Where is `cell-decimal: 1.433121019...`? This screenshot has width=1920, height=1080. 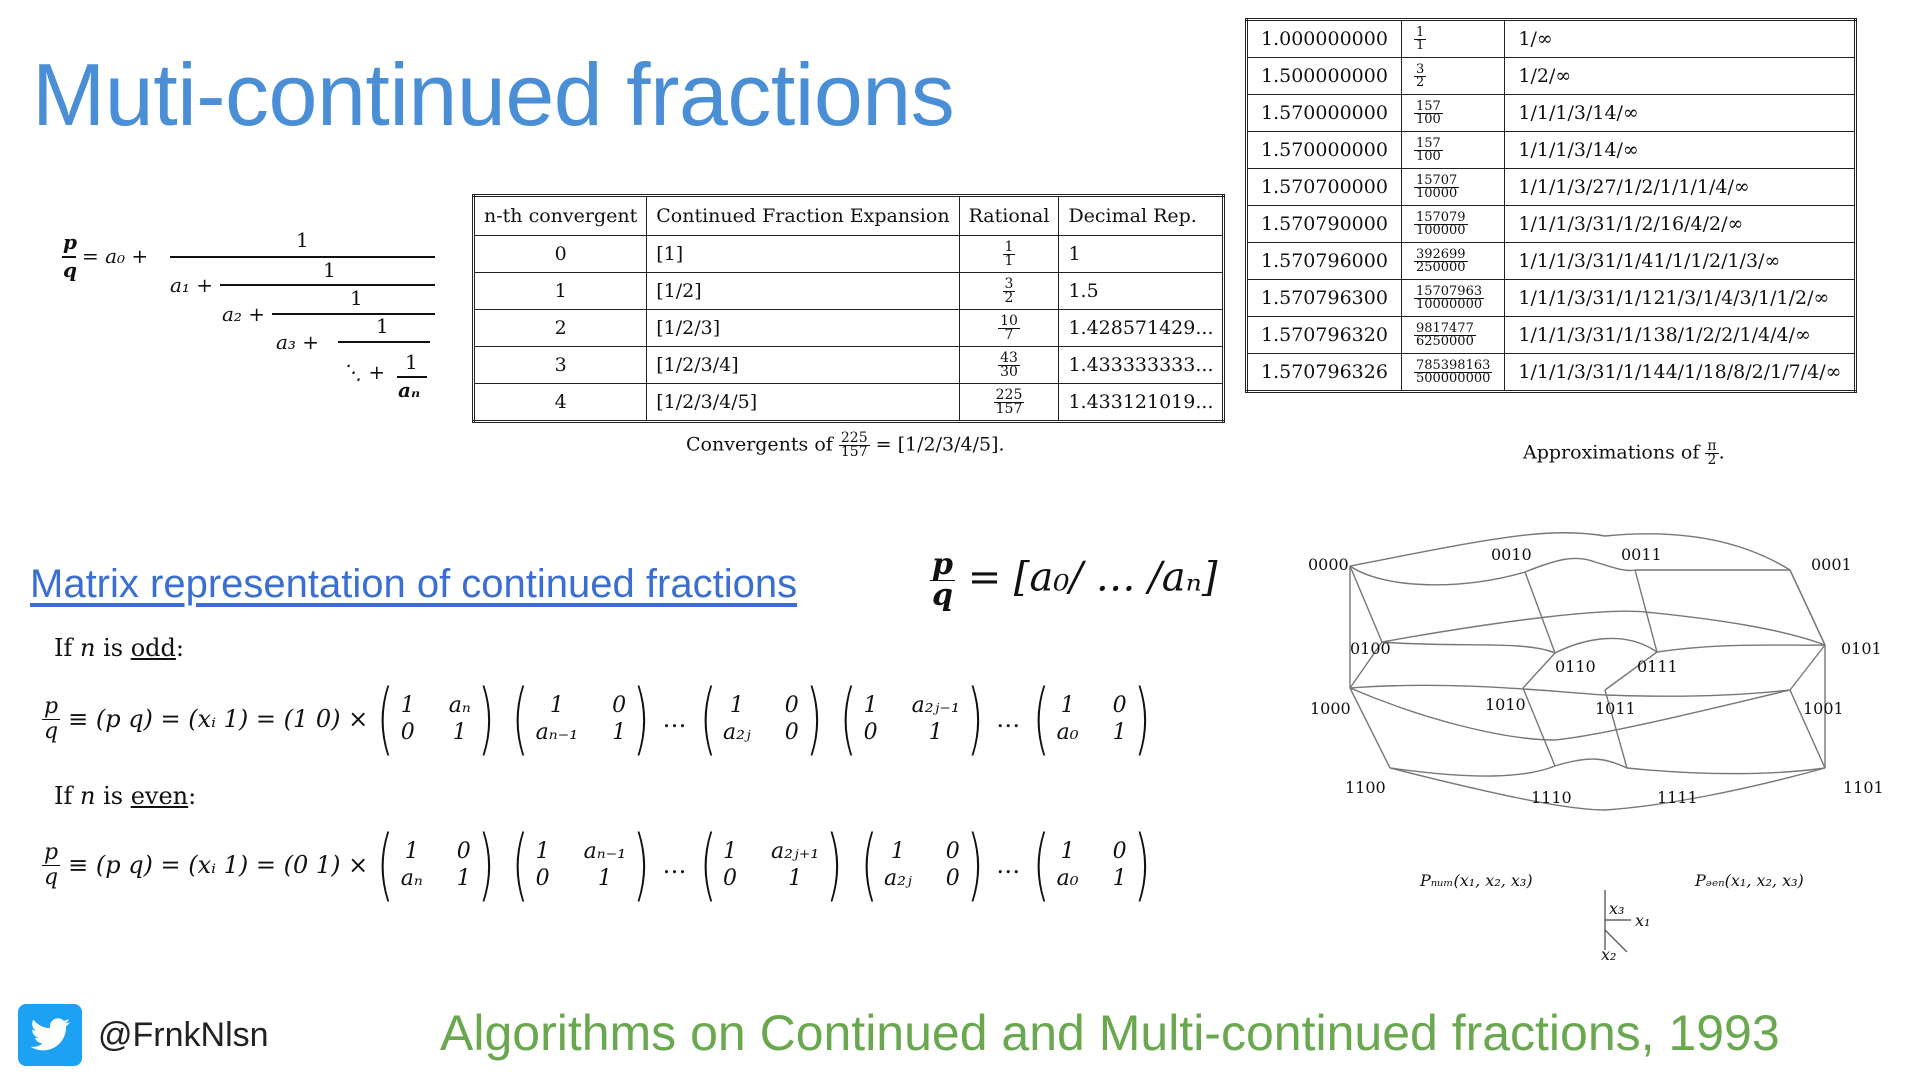 cell-decimal: 1.433121019... is located at coordinates (1141, 402).